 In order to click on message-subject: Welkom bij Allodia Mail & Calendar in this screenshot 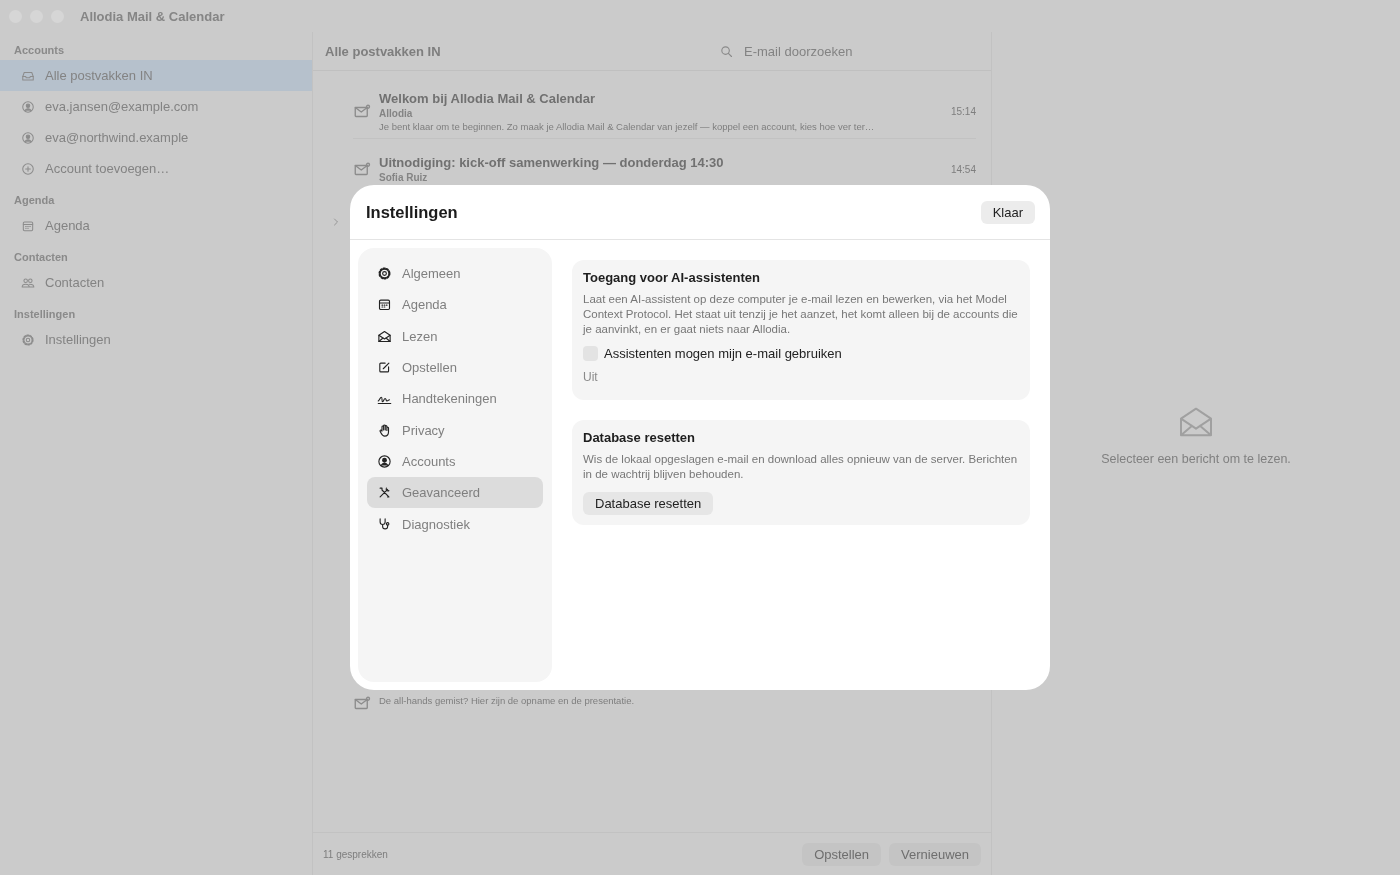, I will do `click(487, 98)`.